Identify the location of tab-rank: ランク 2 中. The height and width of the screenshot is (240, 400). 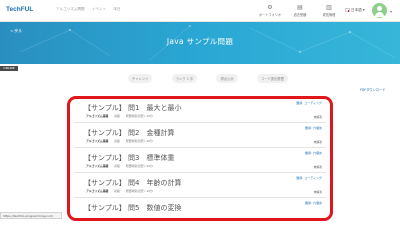
(184, 78).